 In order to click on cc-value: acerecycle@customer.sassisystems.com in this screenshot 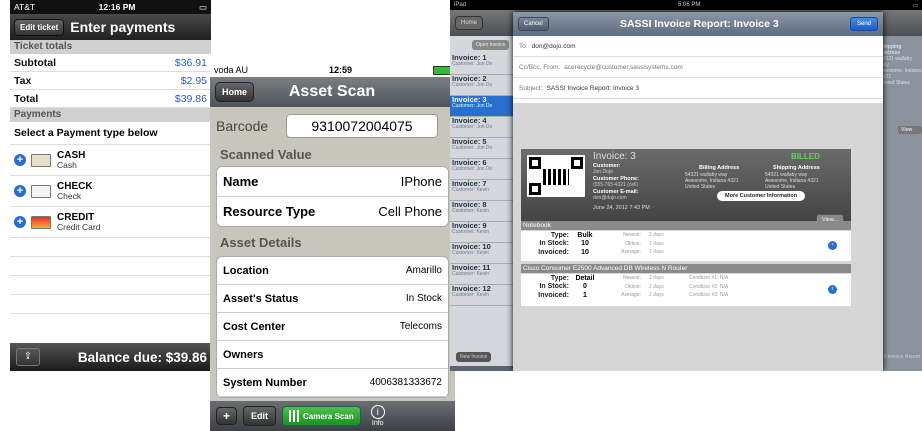, I will do `click(623, 67)`.